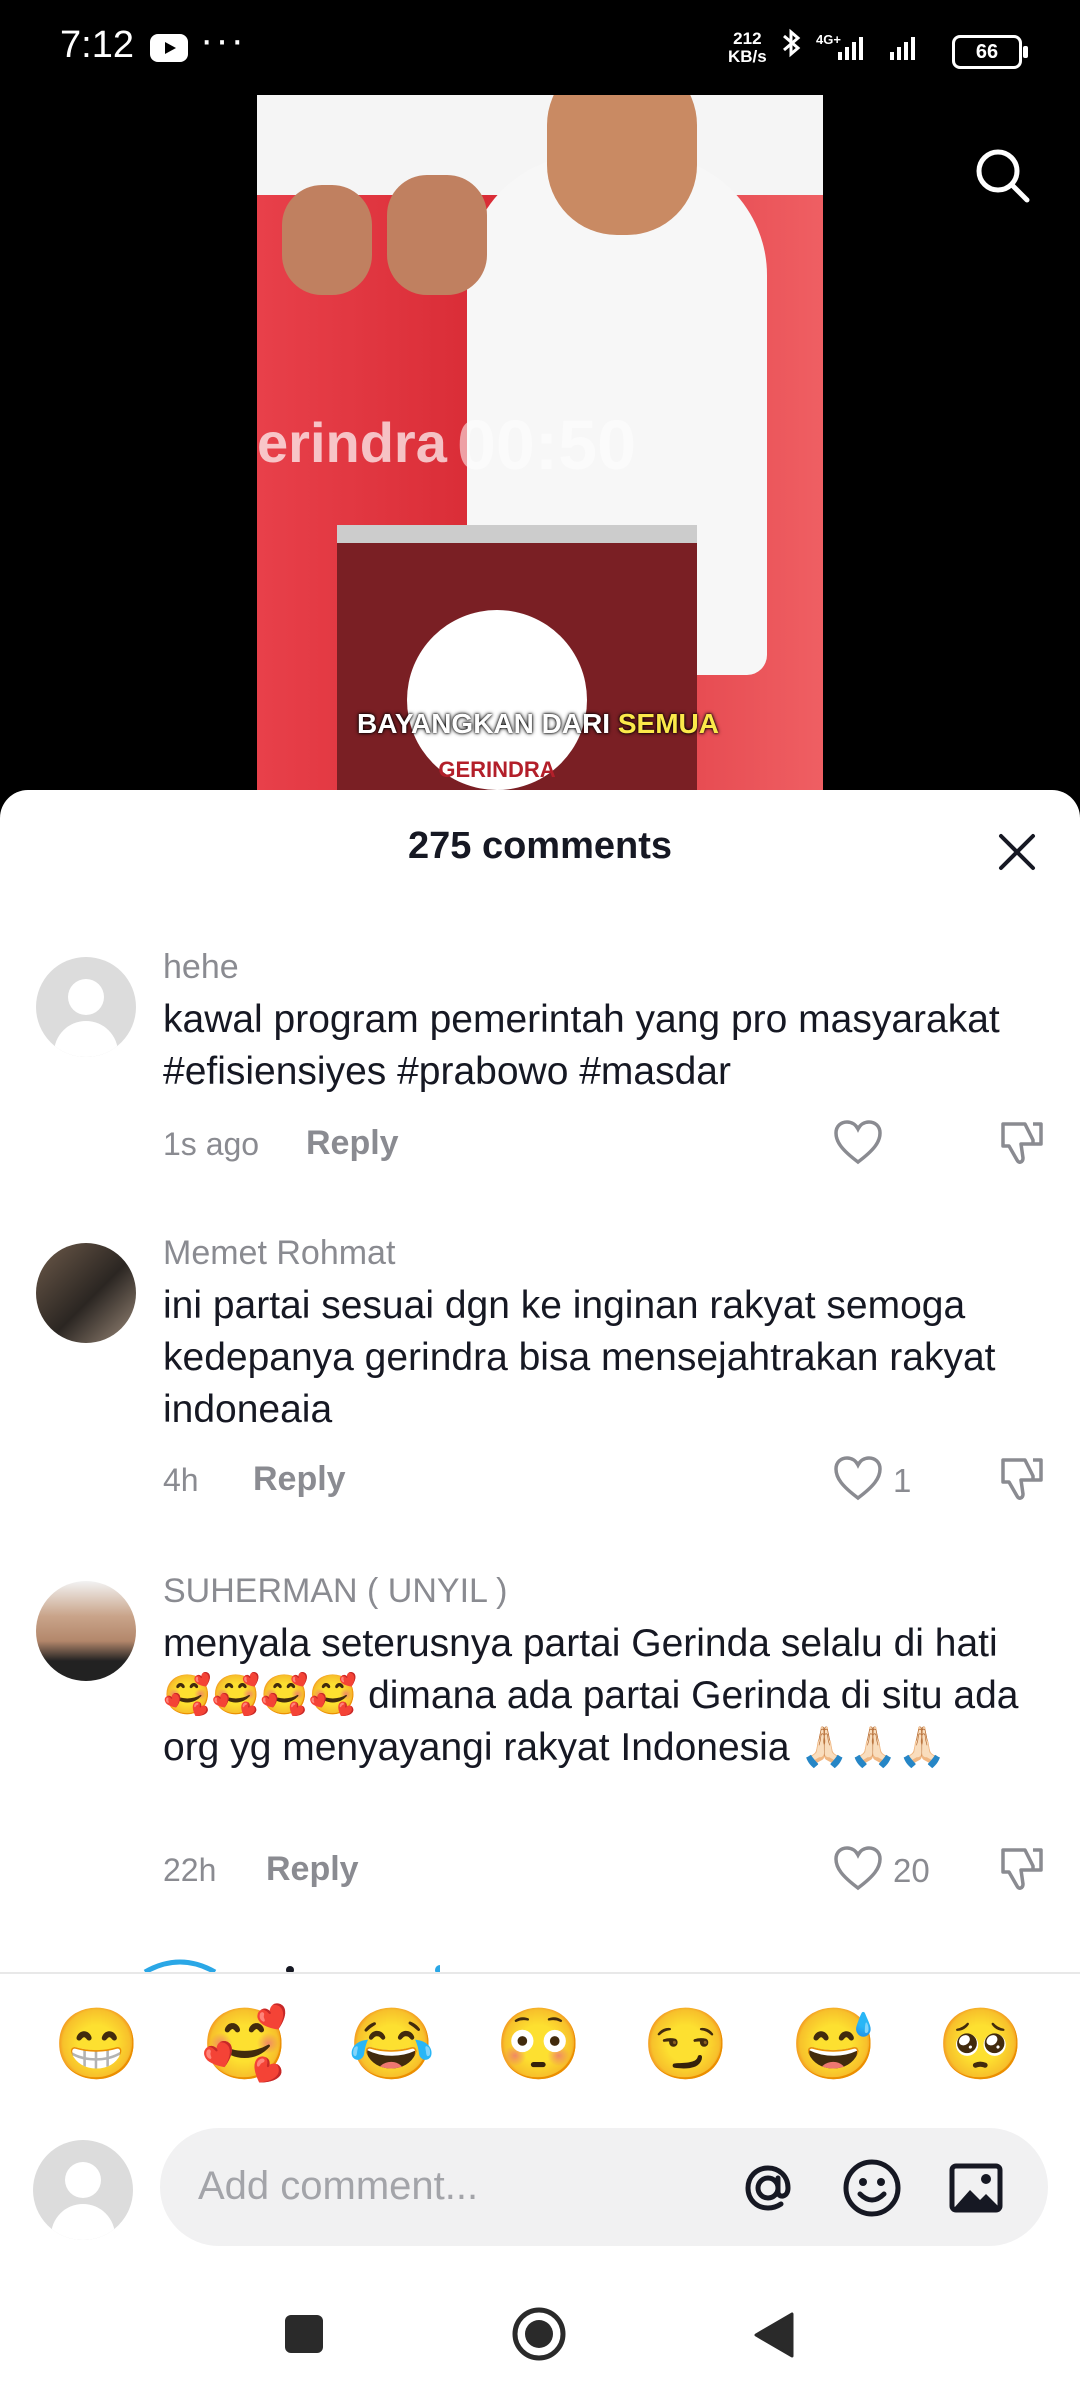 The image size is (1080, 2400). What do you see at coordinates (97, 2044) in the screenshot?
I see `emoji-grin-button: 😁` at bounding box center [97, 2044].